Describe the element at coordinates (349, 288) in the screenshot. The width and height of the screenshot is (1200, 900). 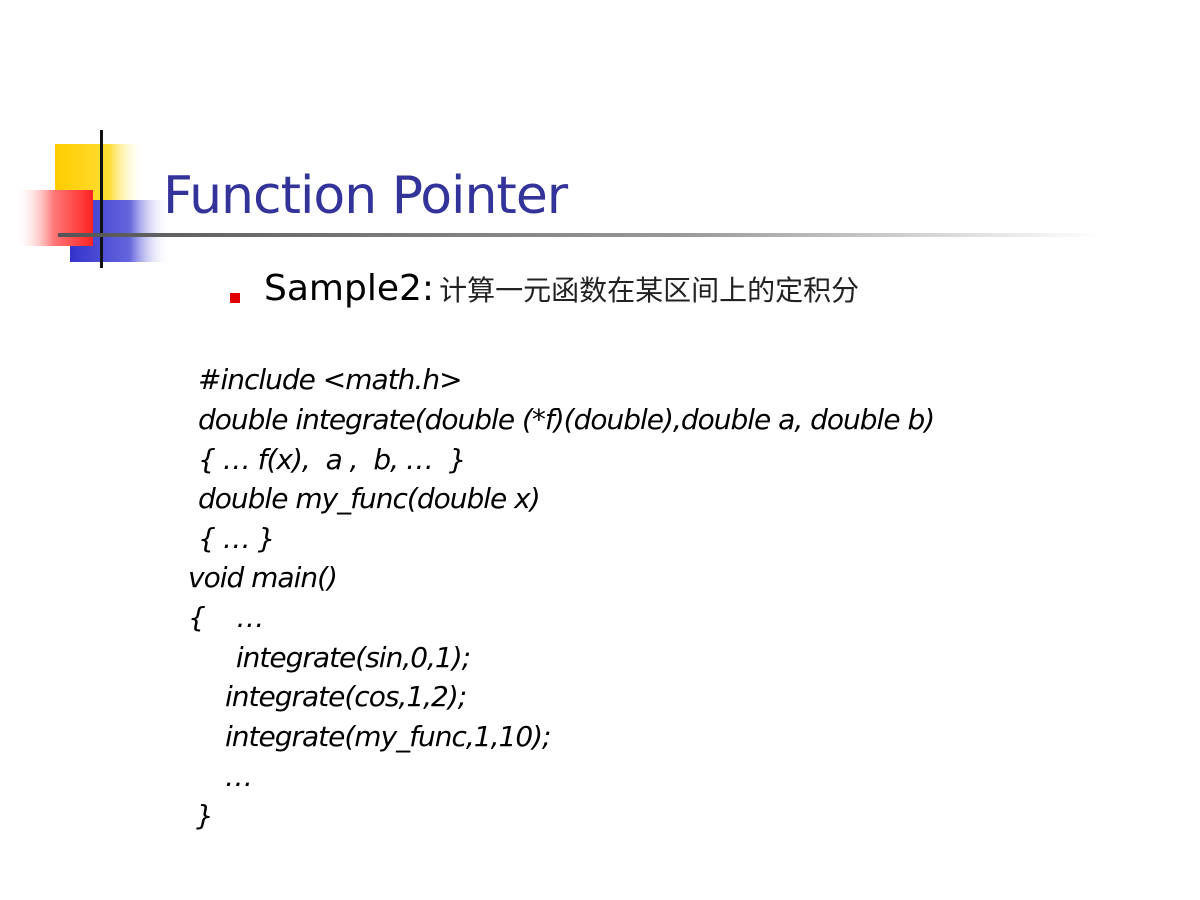
I see `bullet-label: Sample2:` at that location.